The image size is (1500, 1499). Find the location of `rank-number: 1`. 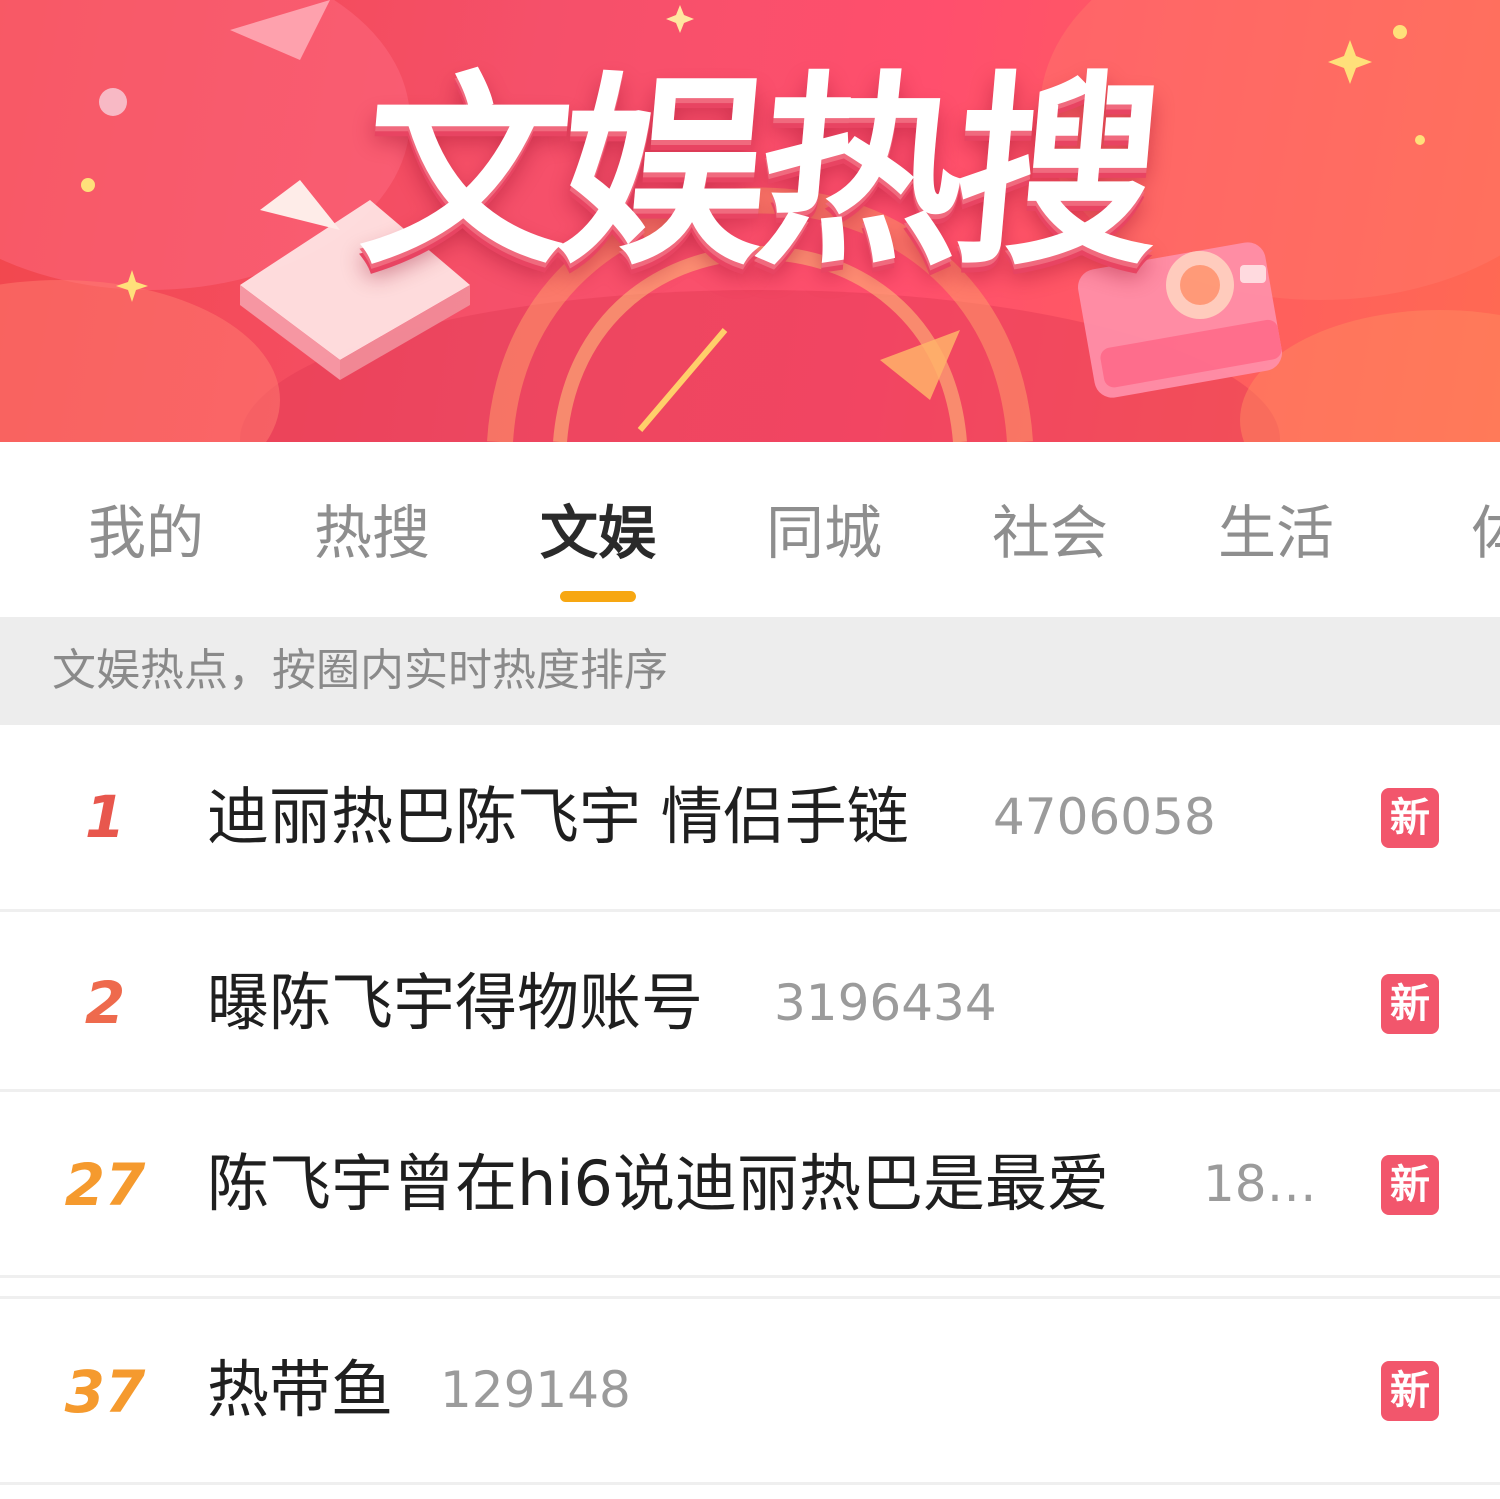

rank-number: 1 is located at coordinates (105, 817).